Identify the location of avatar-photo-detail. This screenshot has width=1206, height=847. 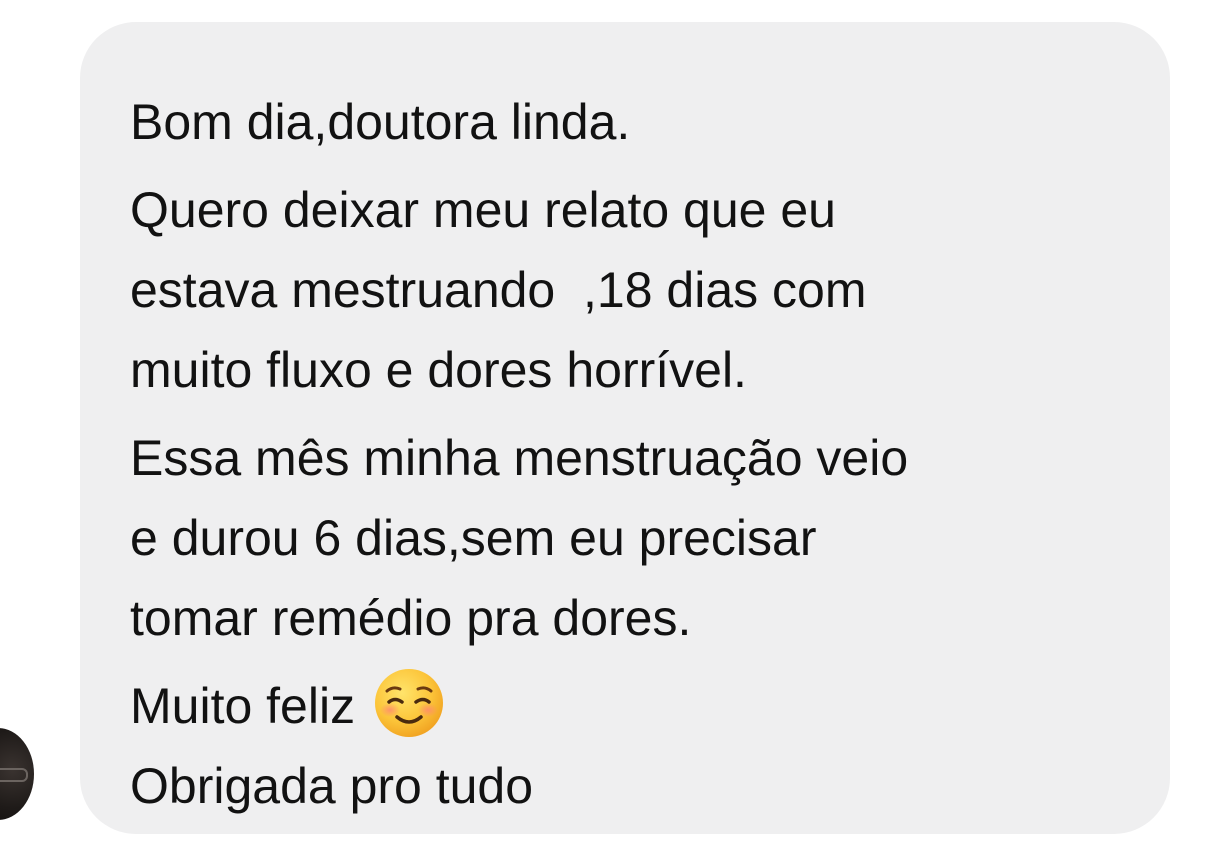
(14, 775).